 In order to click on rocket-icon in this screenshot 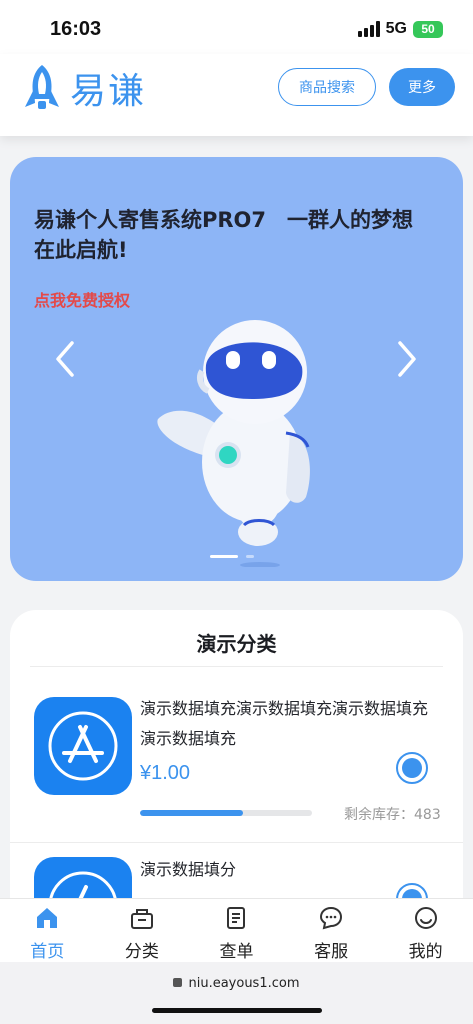, I will do `click(42, 87)`.